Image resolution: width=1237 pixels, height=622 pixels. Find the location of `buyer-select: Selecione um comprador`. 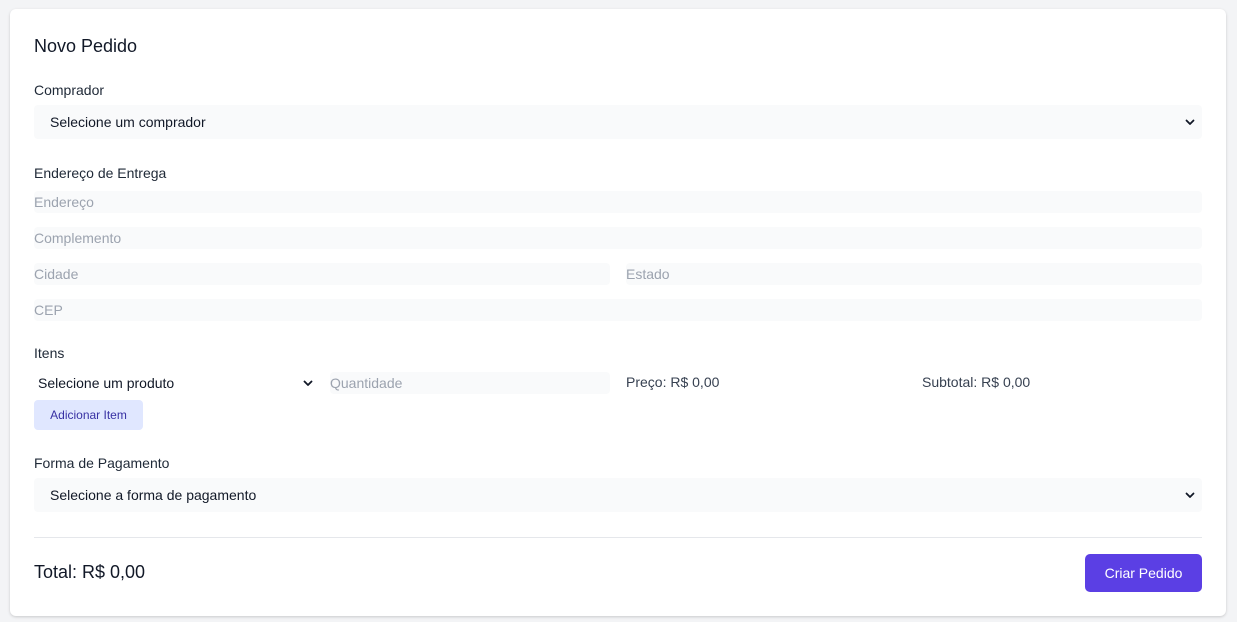

buyer-select: Selecione um comprador is located at coordinates (618, 122).